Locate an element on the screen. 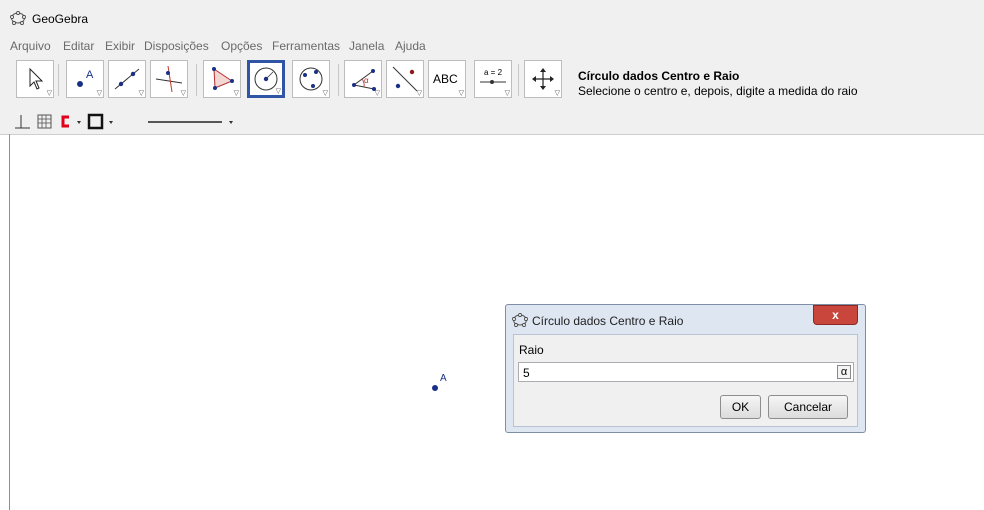 The width and height of the screenshot is (984, 510). polygon-tool-button: ▽ is located at coordinates (222, 79).